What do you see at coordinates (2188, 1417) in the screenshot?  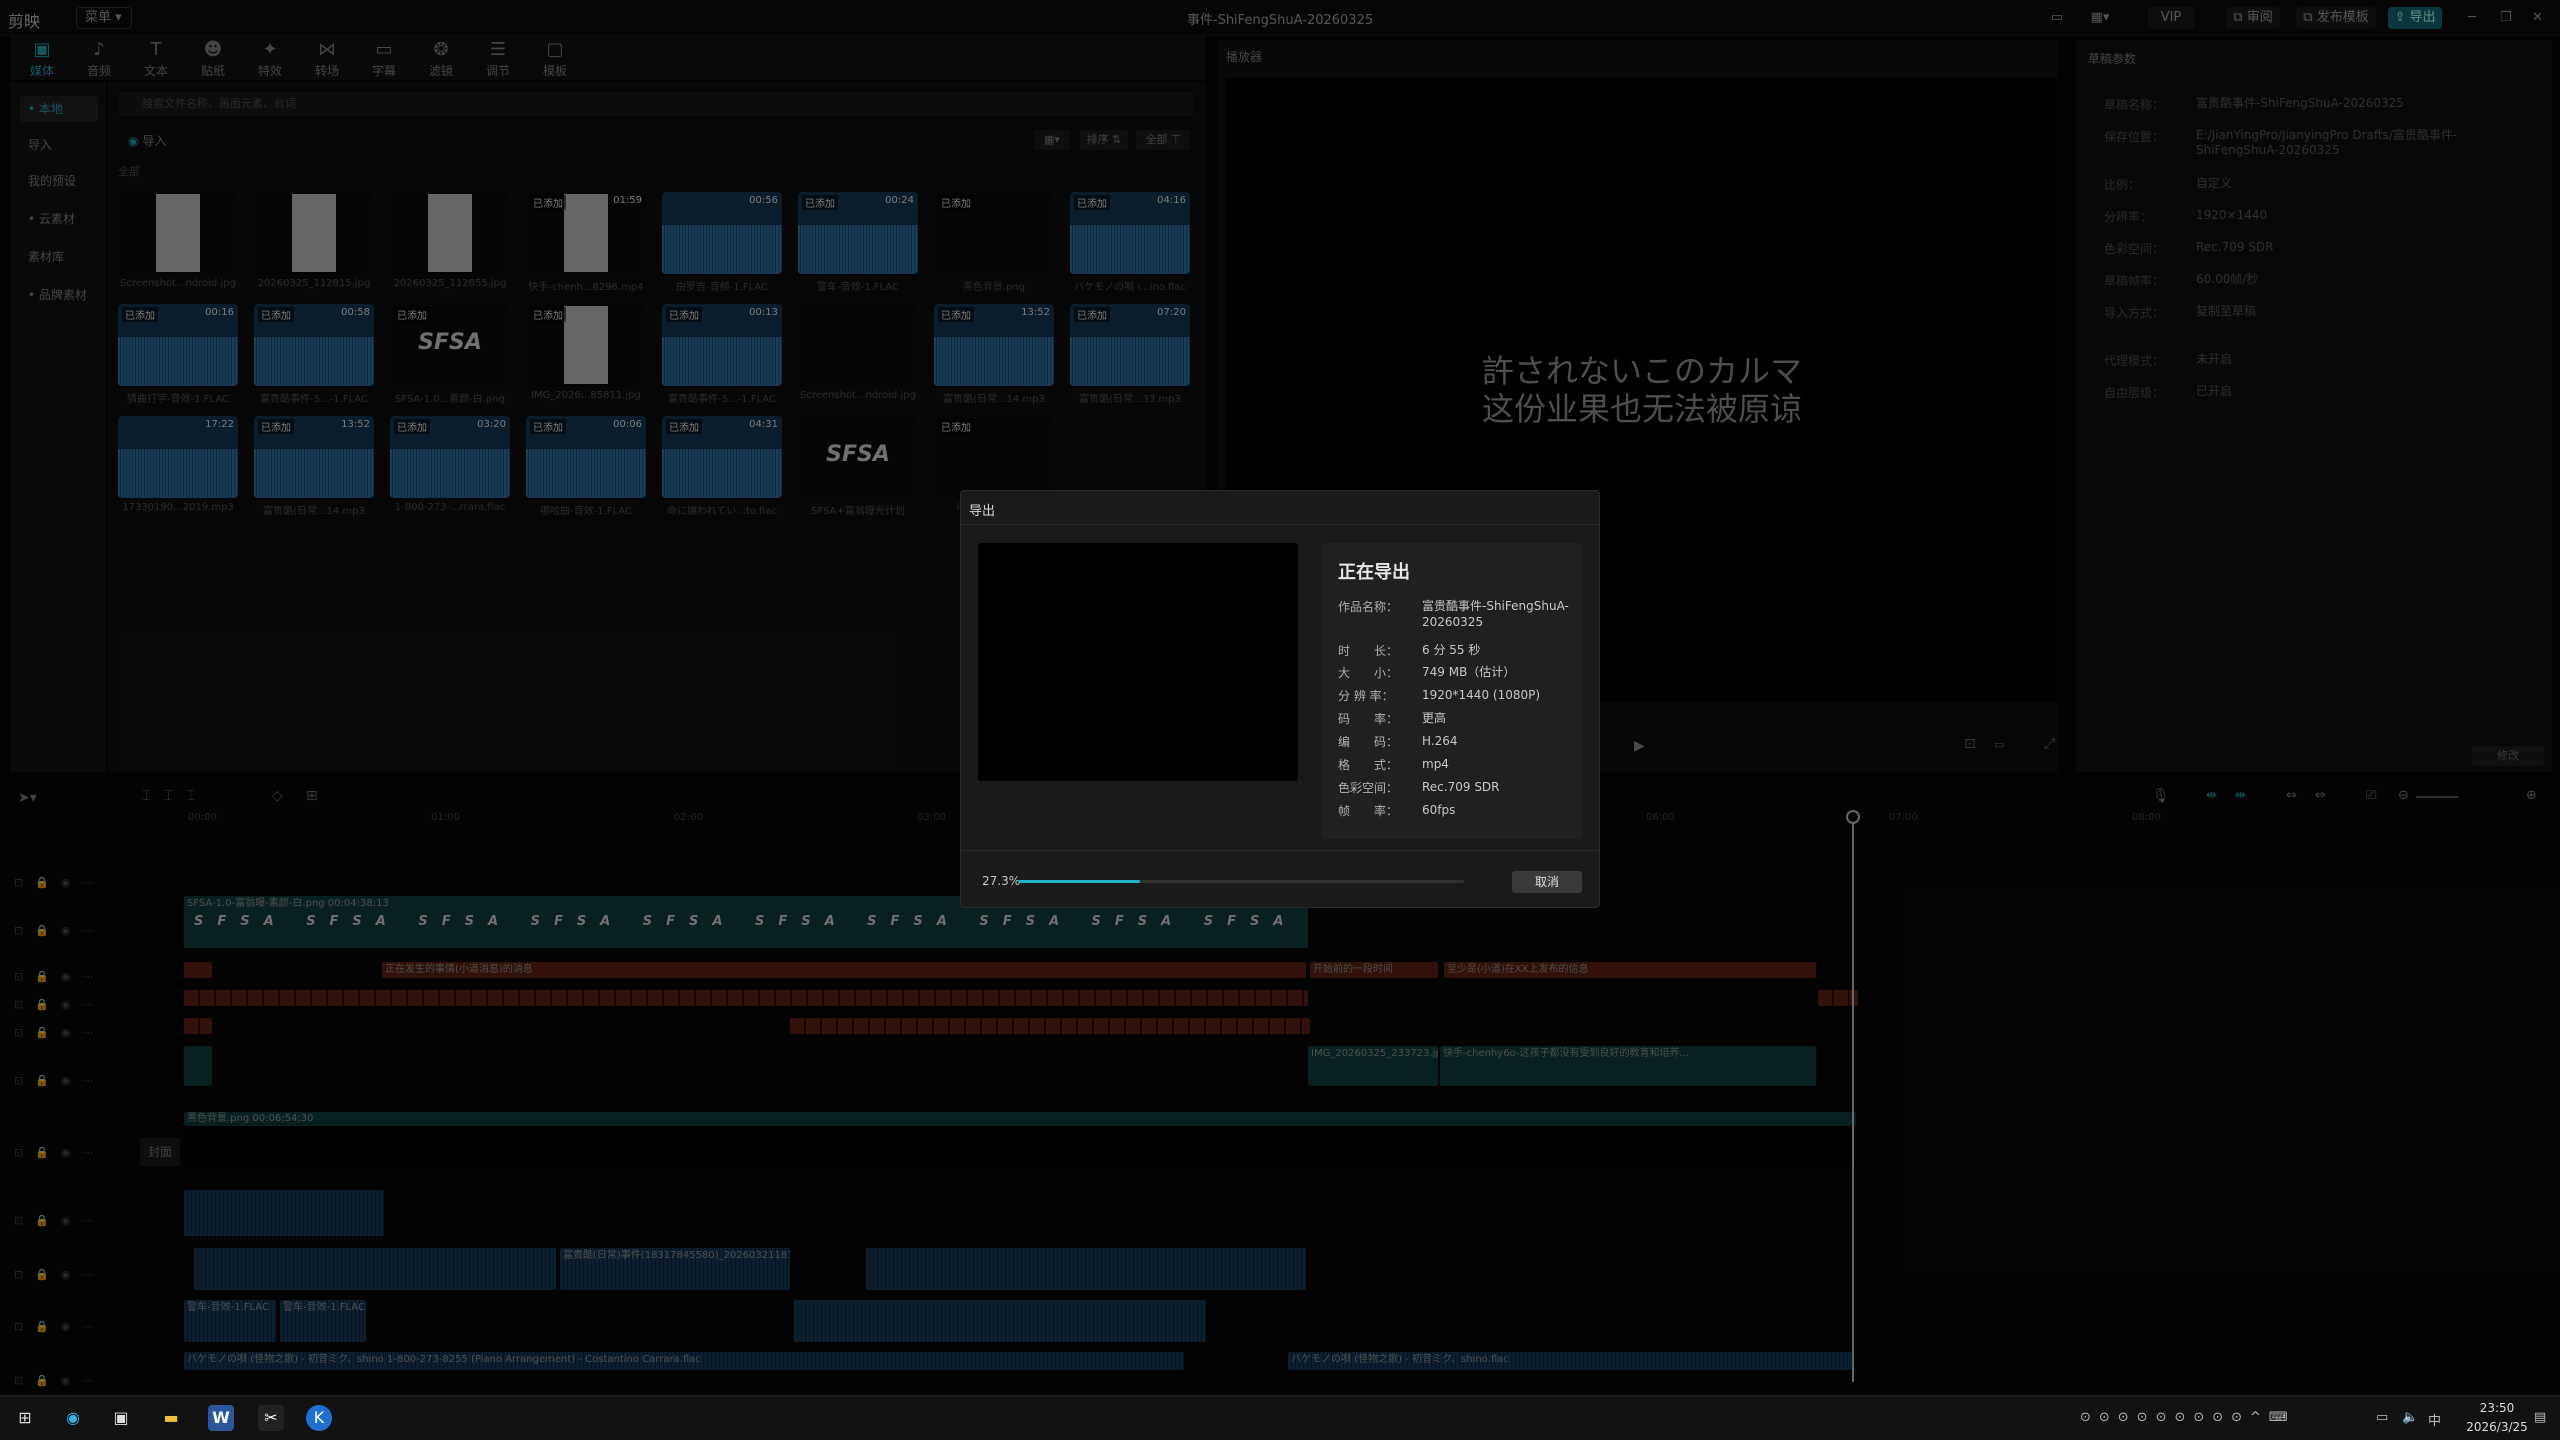 I see `tray-icons: ⊙⊙⊙⊙⊙⊙⊙⊙⊙^⌨` at bounding box center [2188, 1417].